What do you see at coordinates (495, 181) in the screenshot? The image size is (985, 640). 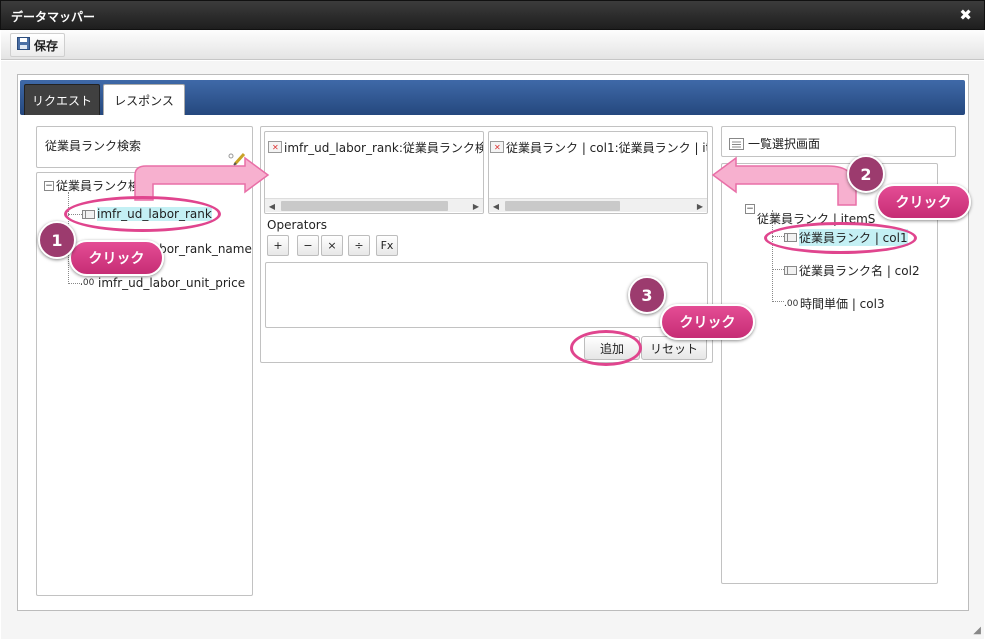 I see `annotation-arrows` at bounding box center [495, 181].